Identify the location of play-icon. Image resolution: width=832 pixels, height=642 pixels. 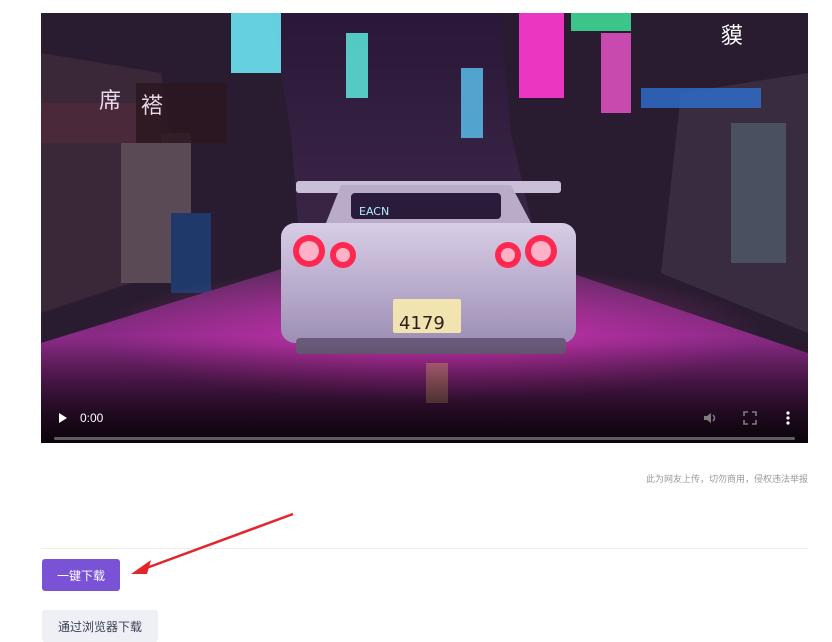
(63, 418).